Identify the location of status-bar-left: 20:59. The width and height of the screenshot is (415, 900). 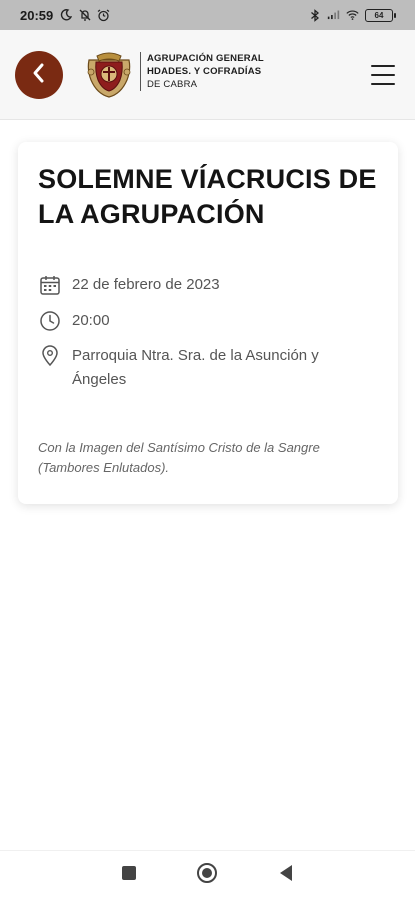
(65, 15).